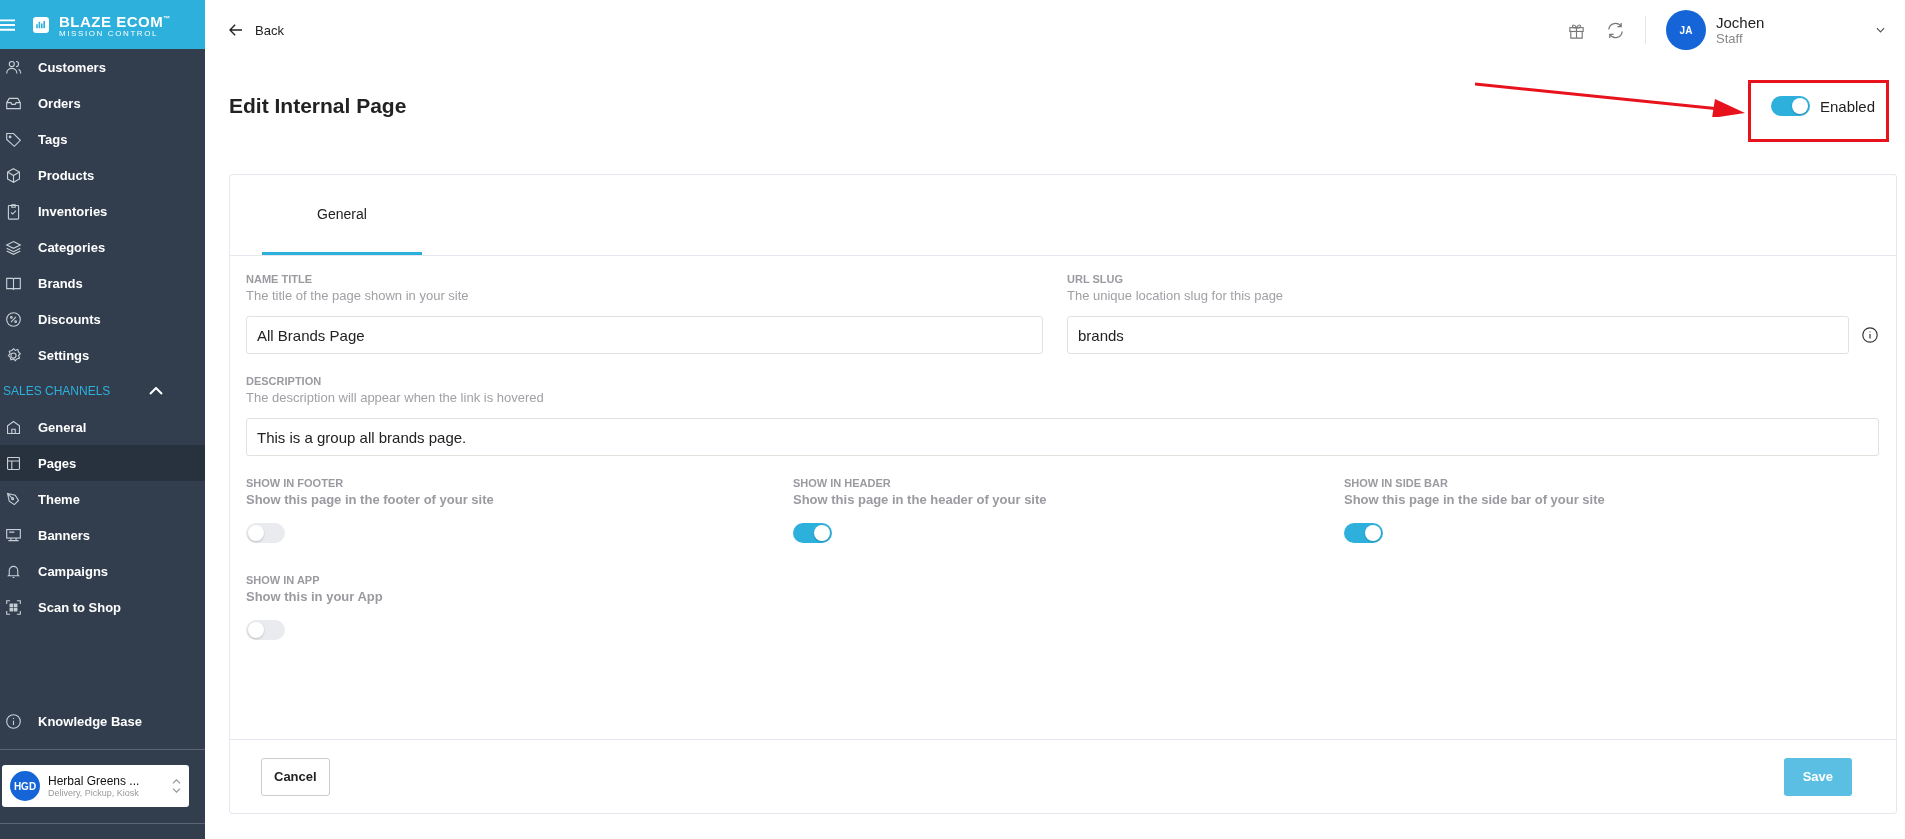 The image size is (1905, 839). I want to click on toggle-label: SHOW IN APP, so click(283, 580).